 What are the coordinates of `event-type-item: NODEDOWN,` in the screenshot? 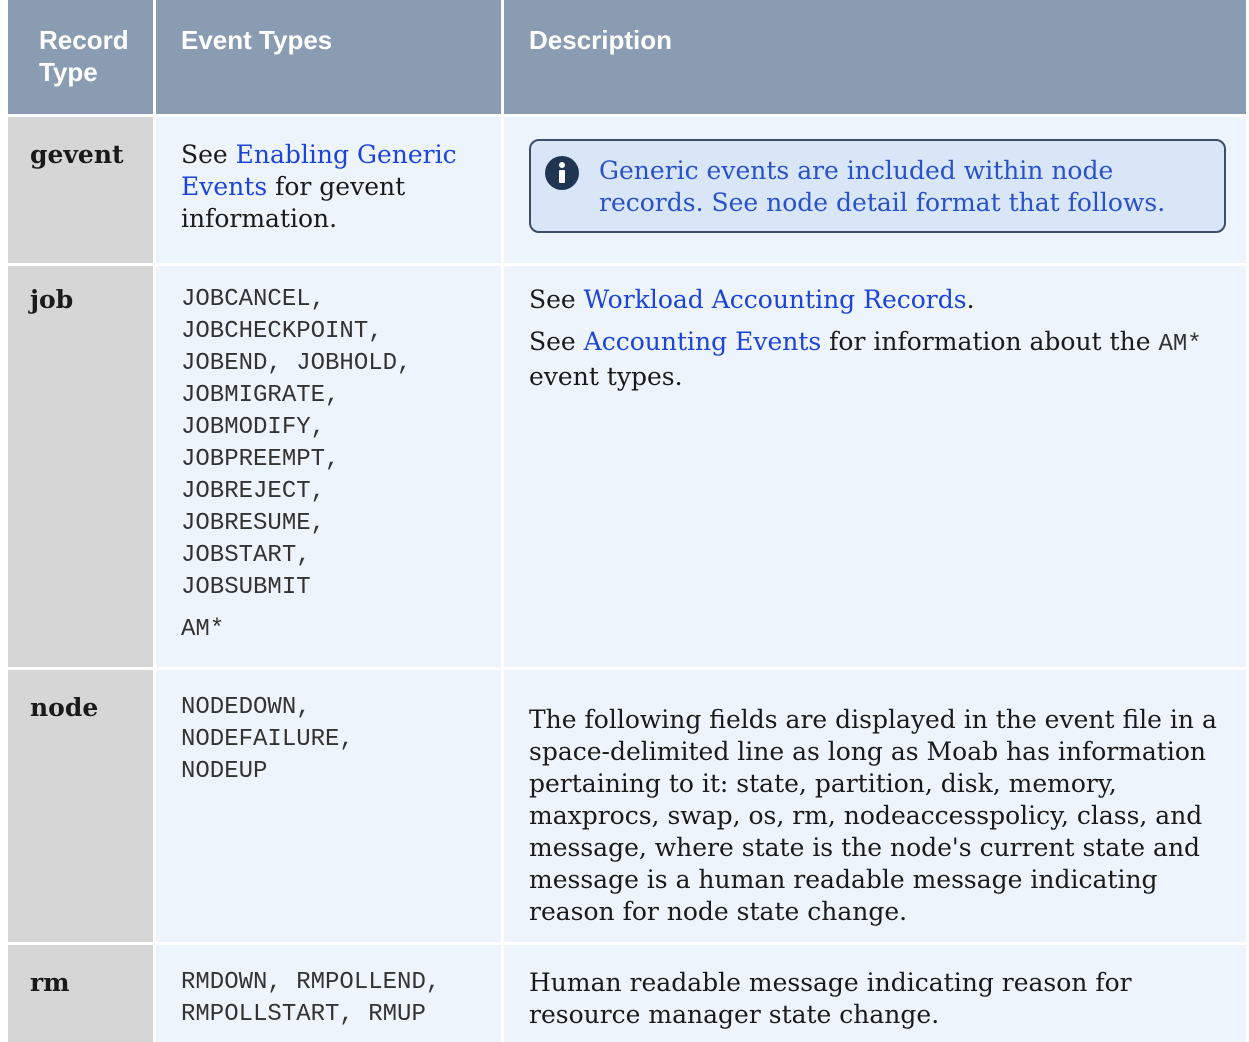 It's located at (246, 707).